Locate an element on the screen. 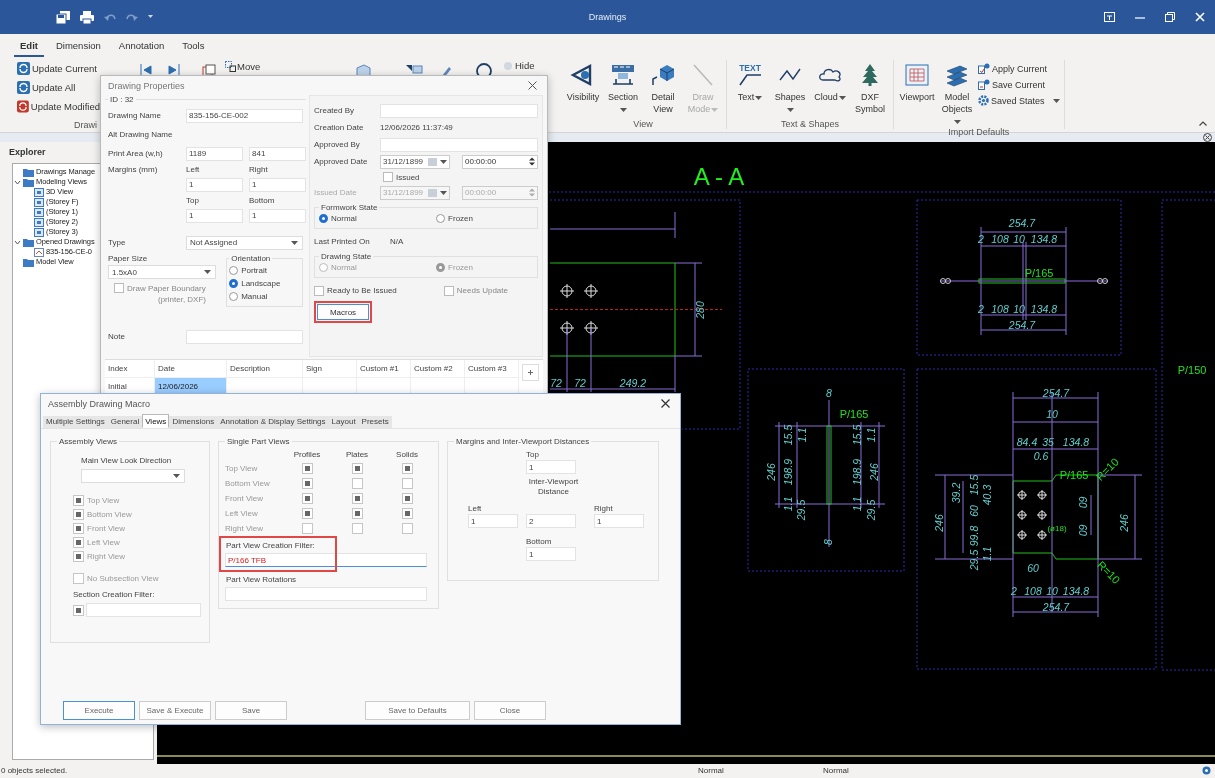 The image size is (1215, 778). dropdown: Not Assigned is located at coordinates (244, 242).